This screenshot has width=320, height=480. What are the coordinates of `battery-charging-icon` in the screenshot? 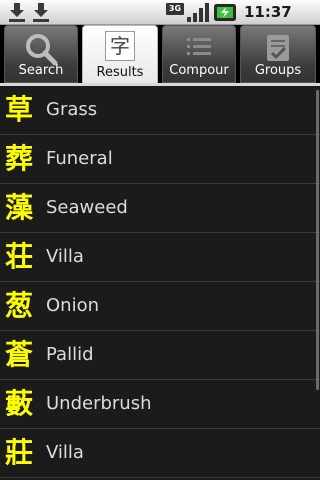 It's located at (225, 12).